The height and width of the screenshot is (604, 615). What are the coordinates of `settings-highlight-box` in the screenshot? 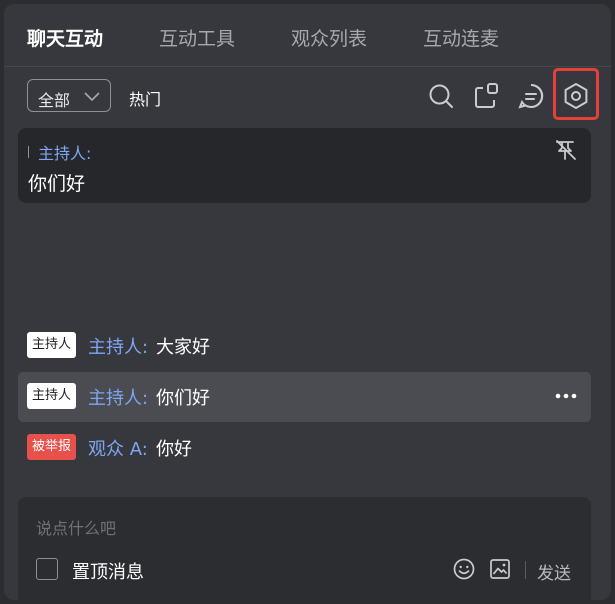 It's located at (576, 94).